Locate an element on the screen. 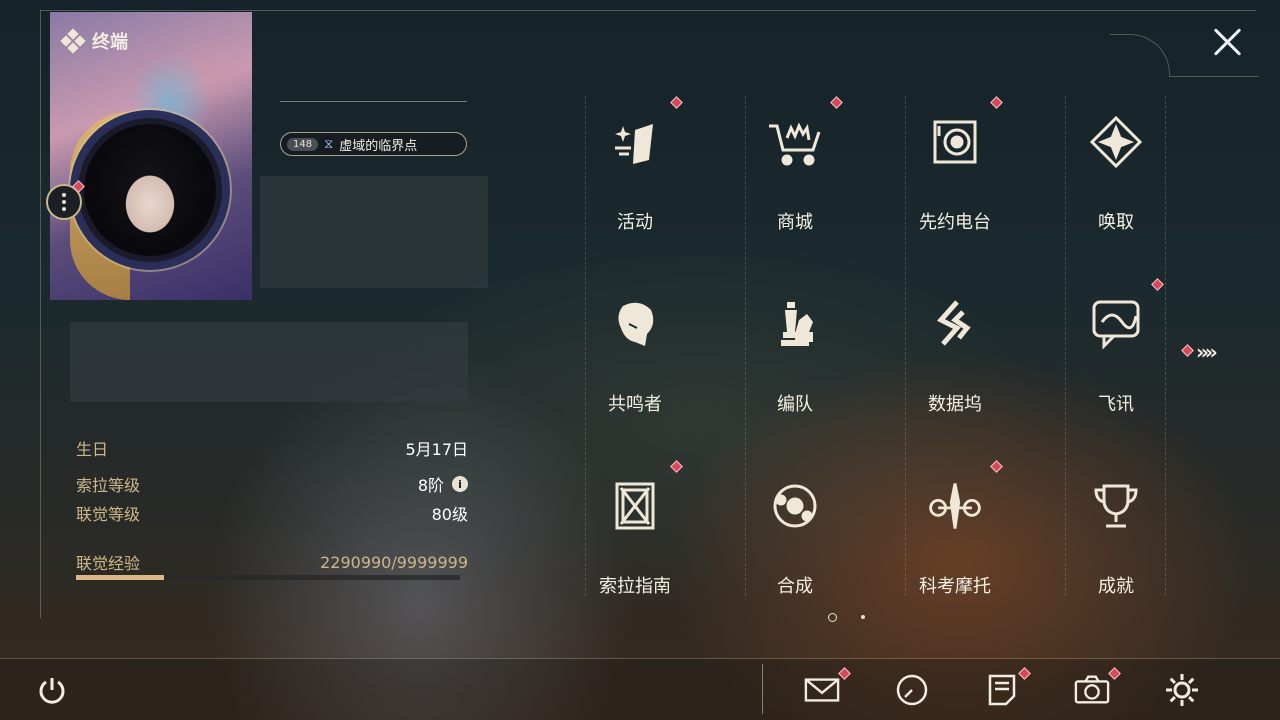 The width and height of the screenshot is (1280, 720). menu-item: 共鸣者 is located at coordinates (635, 348).